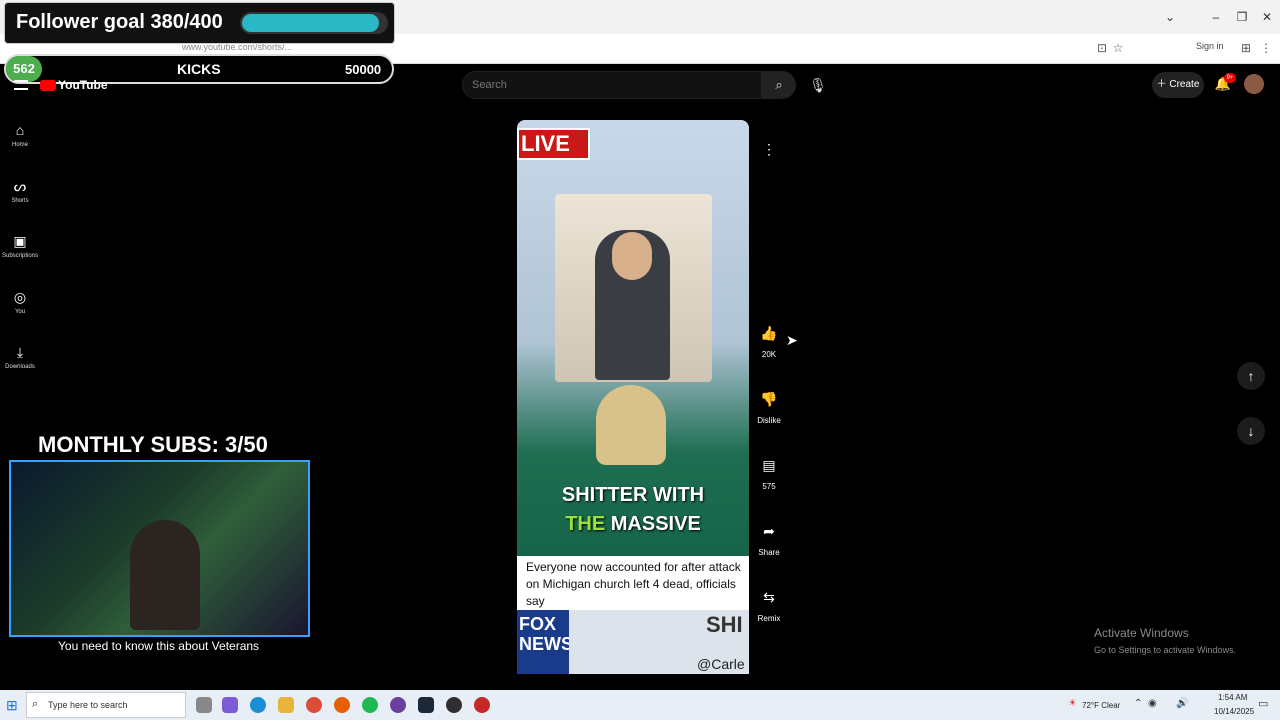 The height and width of the screenshot is (720, 1280). Describe the element at coordinates (792, 340) in the screenshot. I see `mouse-cursor-icon: ➤` at that location.